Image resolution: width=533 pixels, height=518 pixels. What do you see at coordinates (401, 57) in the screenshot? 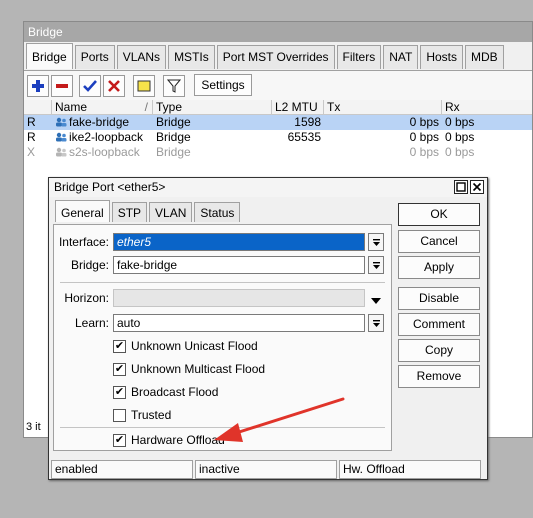
I see `tab-nat: NAT` at bounding box center [401, 57].